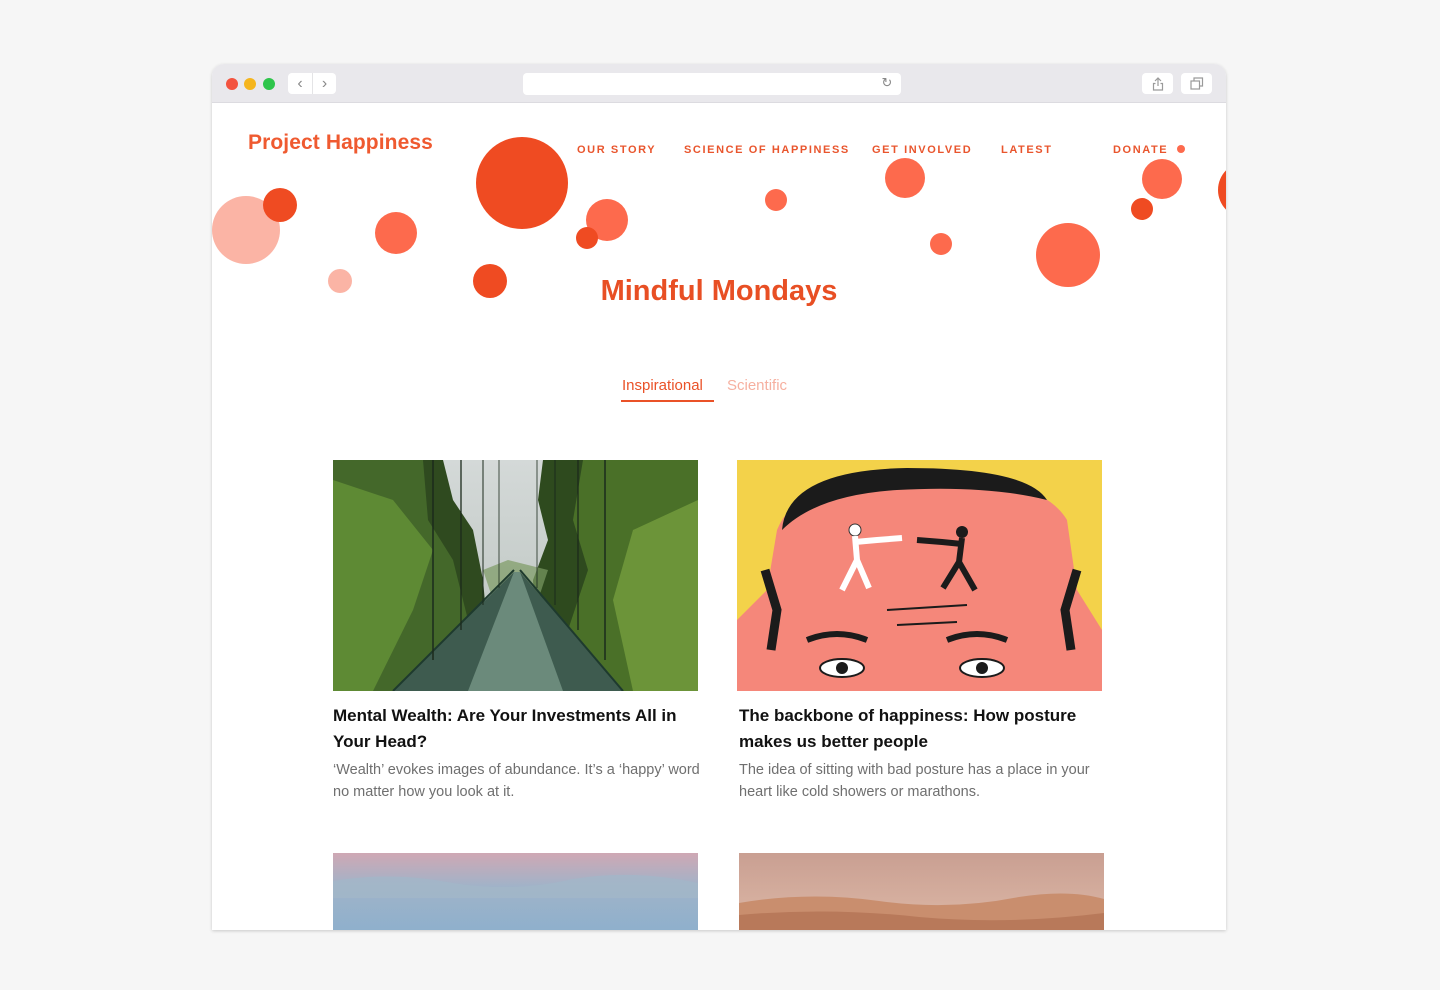 The height and width of the screenshot is (990, 1440). Describe the element at coordinates (757, 385) in the screenshot. I see `tab-scientific: Scientific` at that location.